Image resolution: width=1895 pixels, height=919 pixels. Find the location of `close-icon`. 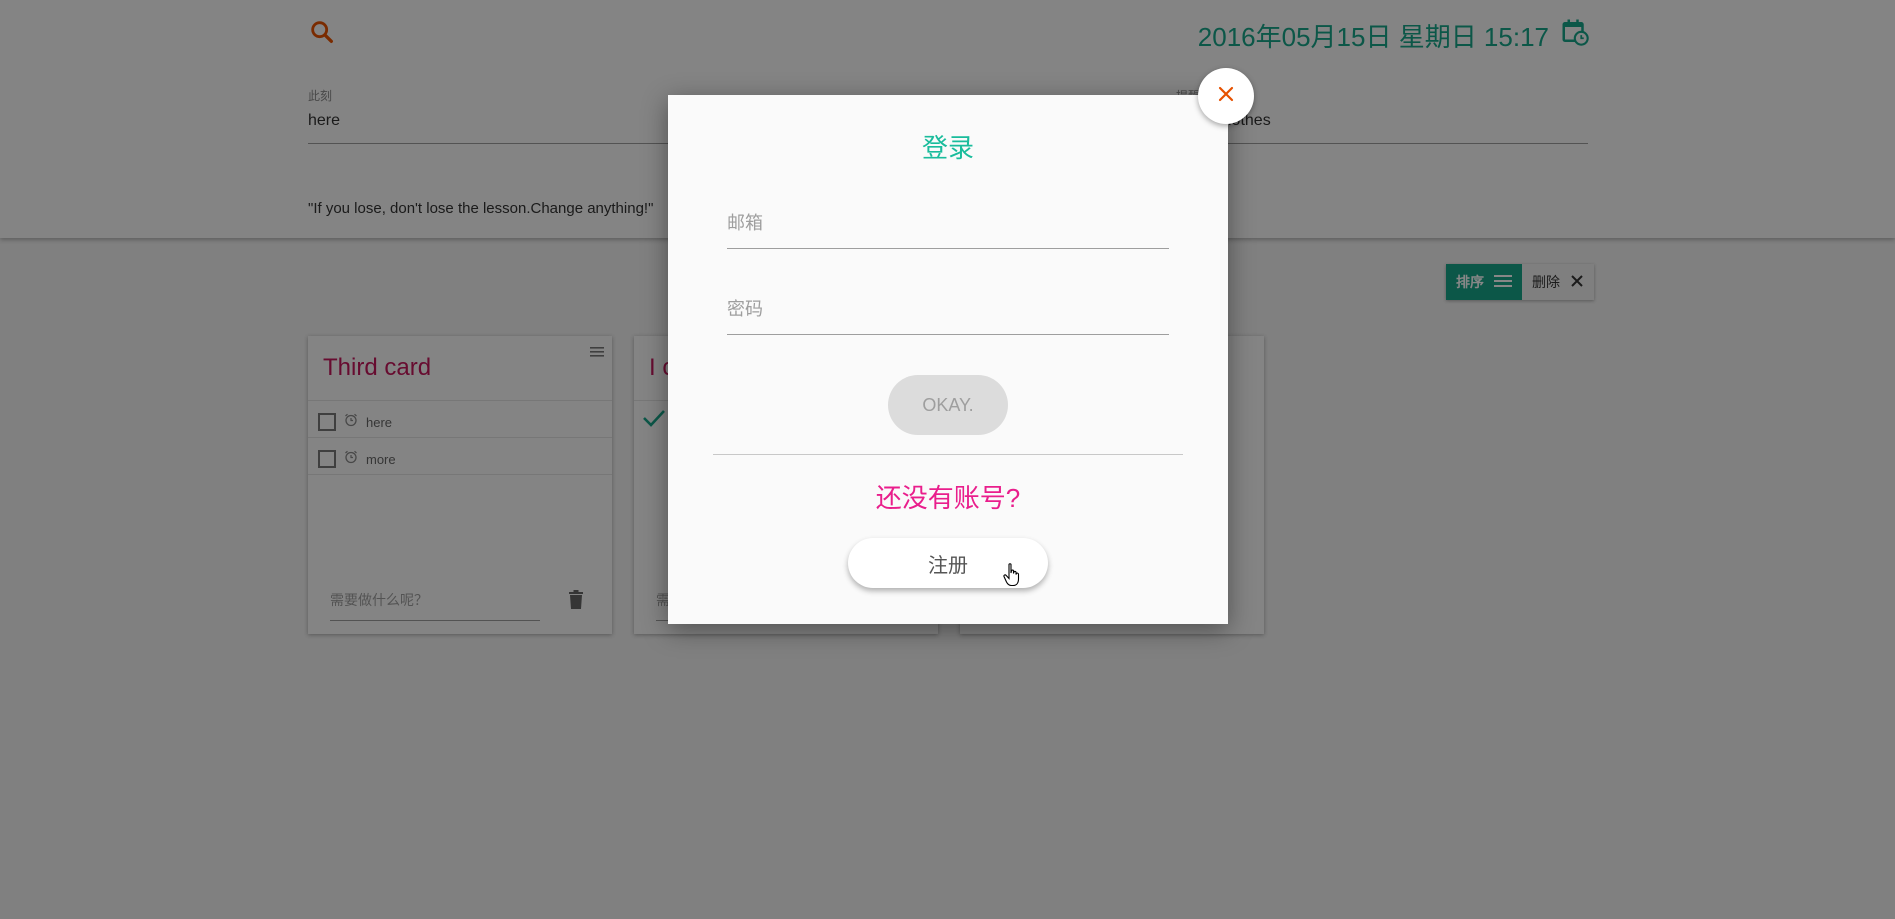

close-icon is located at coordinates (1226, 96).